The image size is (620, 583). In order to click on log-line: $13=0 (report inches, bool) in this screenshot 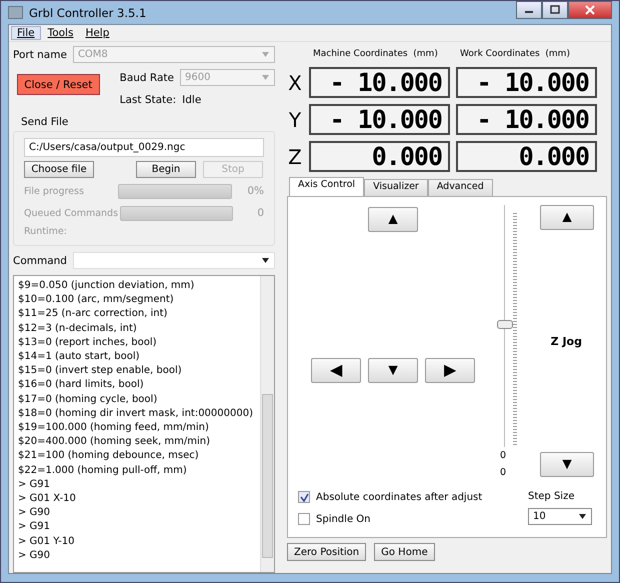, I will do `click(88, 343)`.